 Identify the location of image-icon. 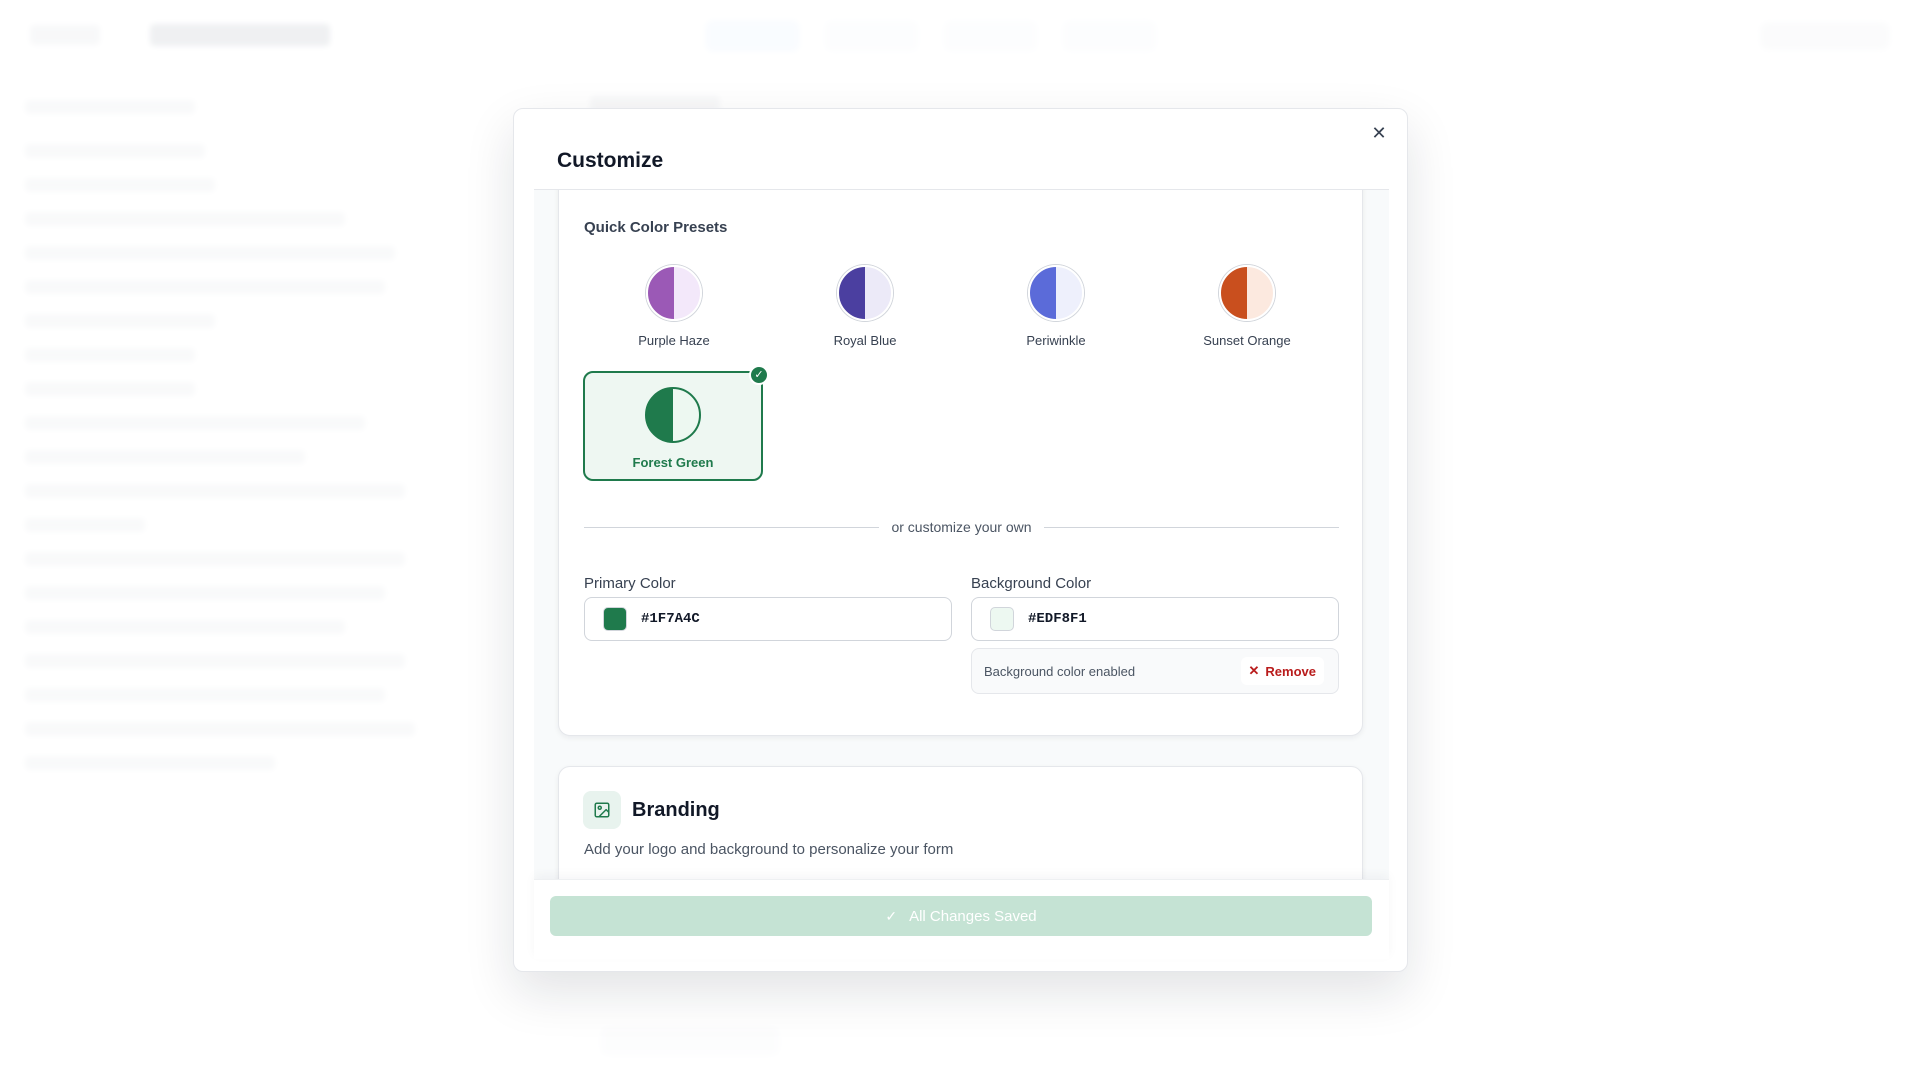
(602, 810).